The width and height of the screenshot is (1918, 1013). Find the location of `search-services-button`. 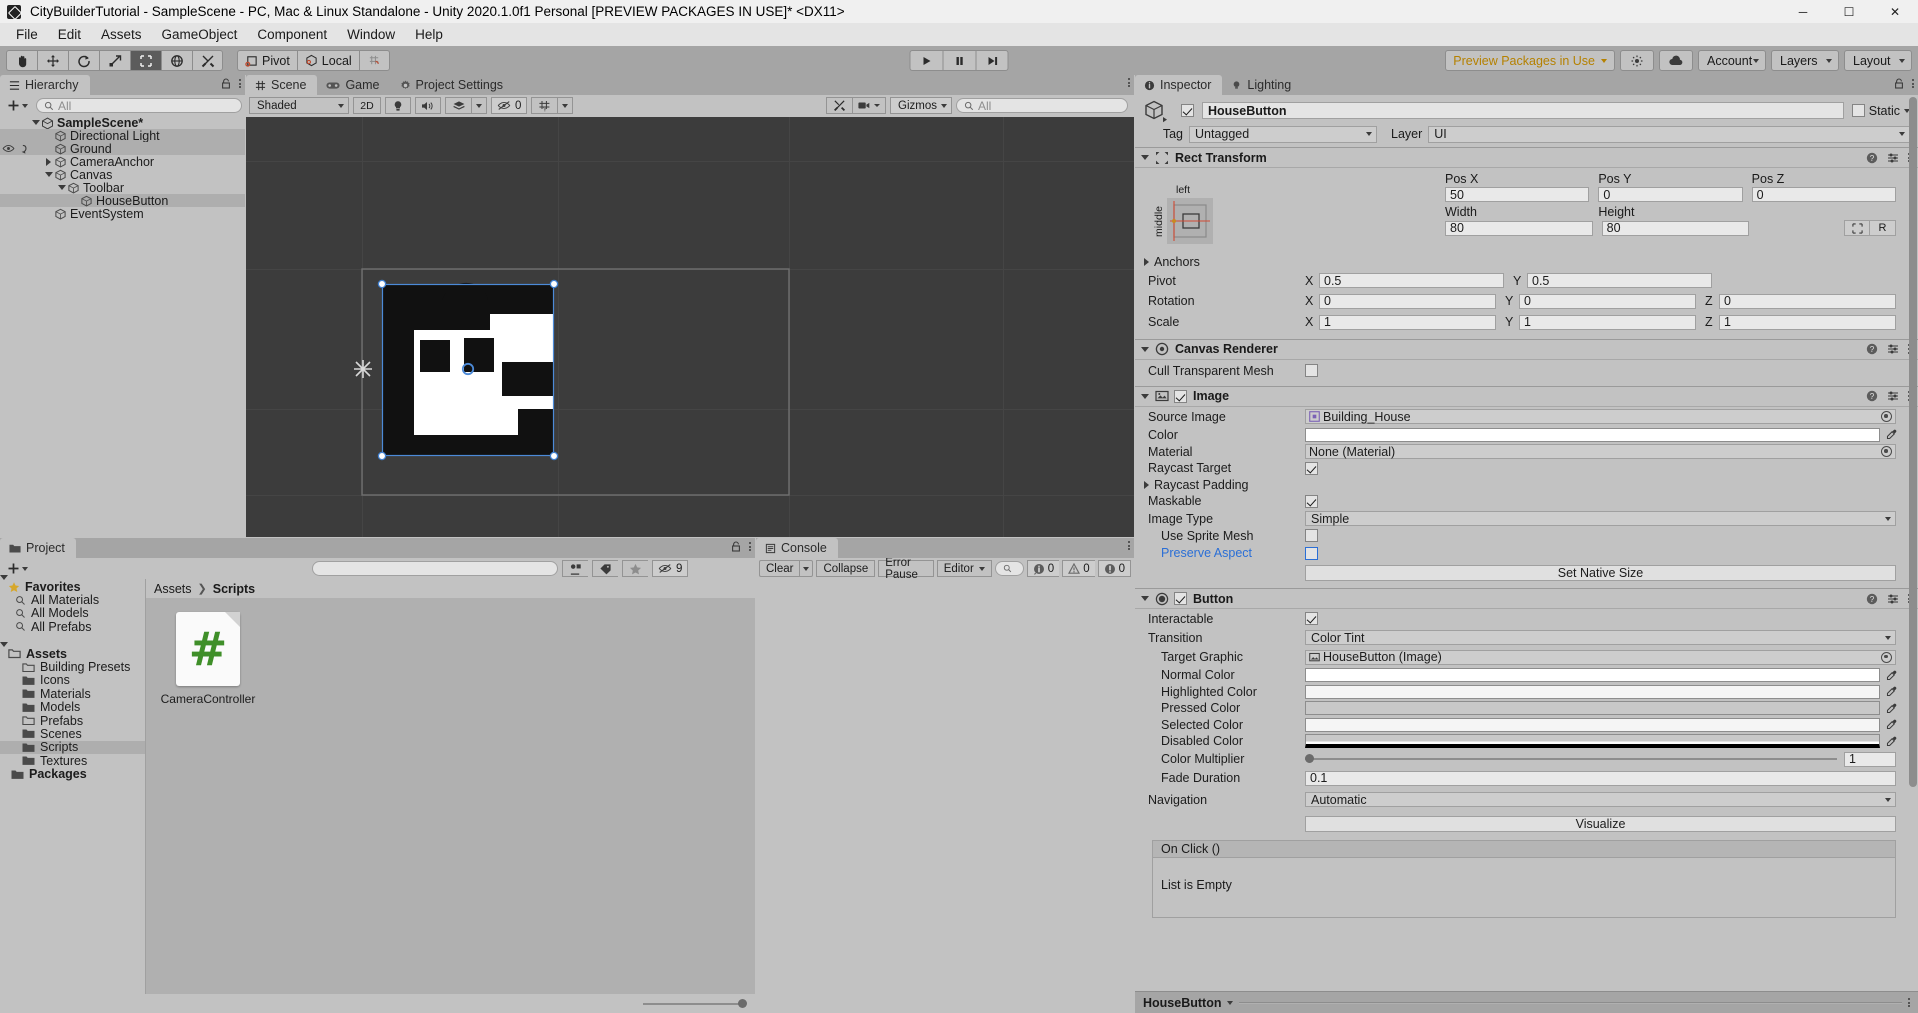

search-services-button is located at coordinates (1637, 60).